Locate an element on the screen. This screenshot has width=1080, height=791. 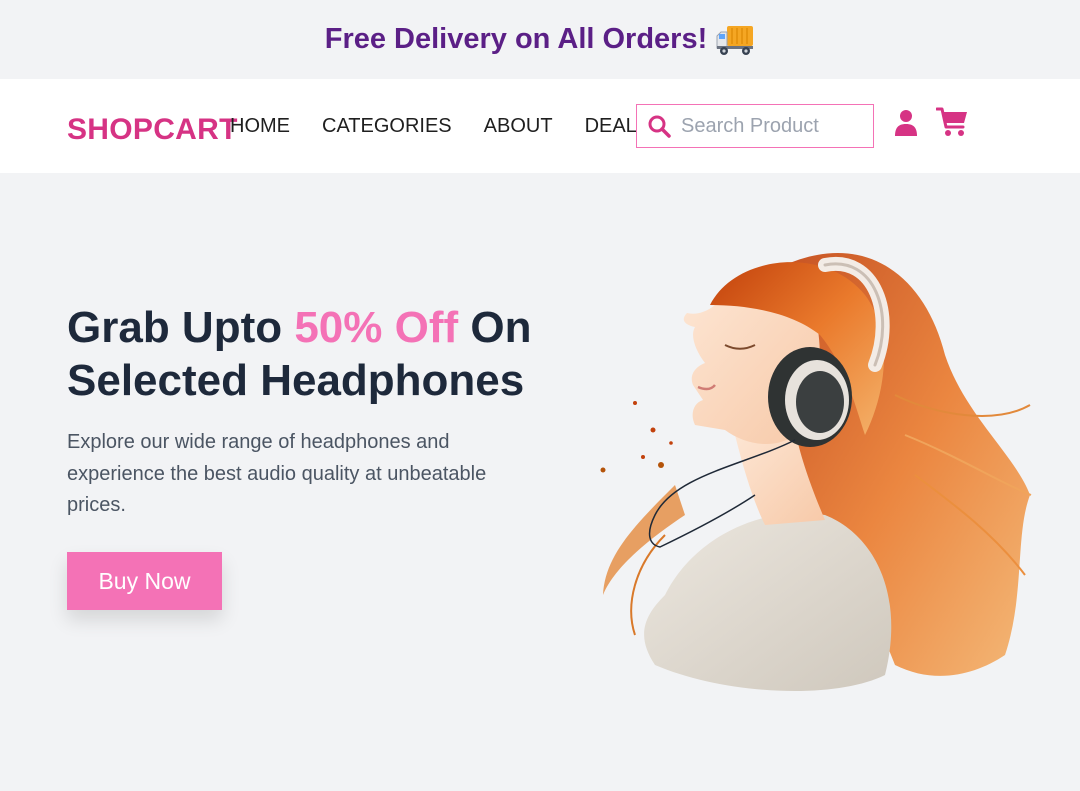
hero-title-part1: Grab Upto is located at coordinates (181, 327).